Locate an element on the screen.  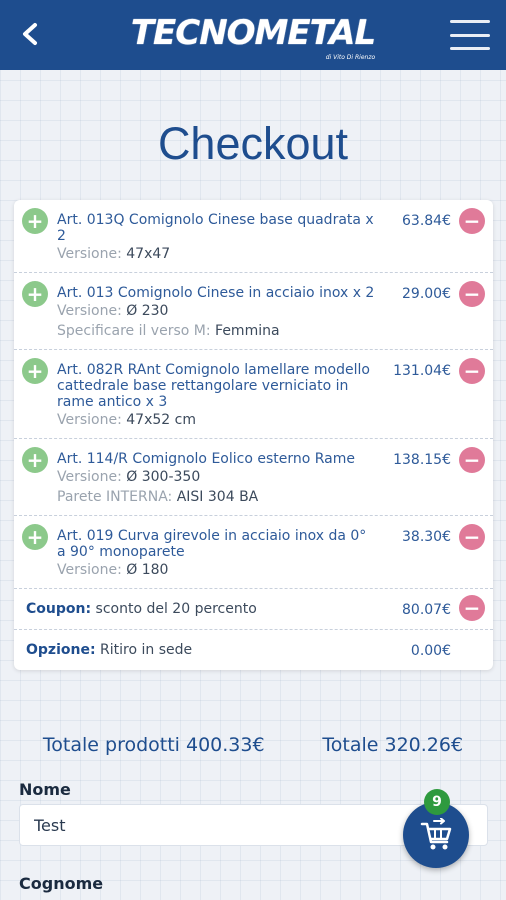
logo-text: TECNOMETAL is located at coordinates (253, 33).